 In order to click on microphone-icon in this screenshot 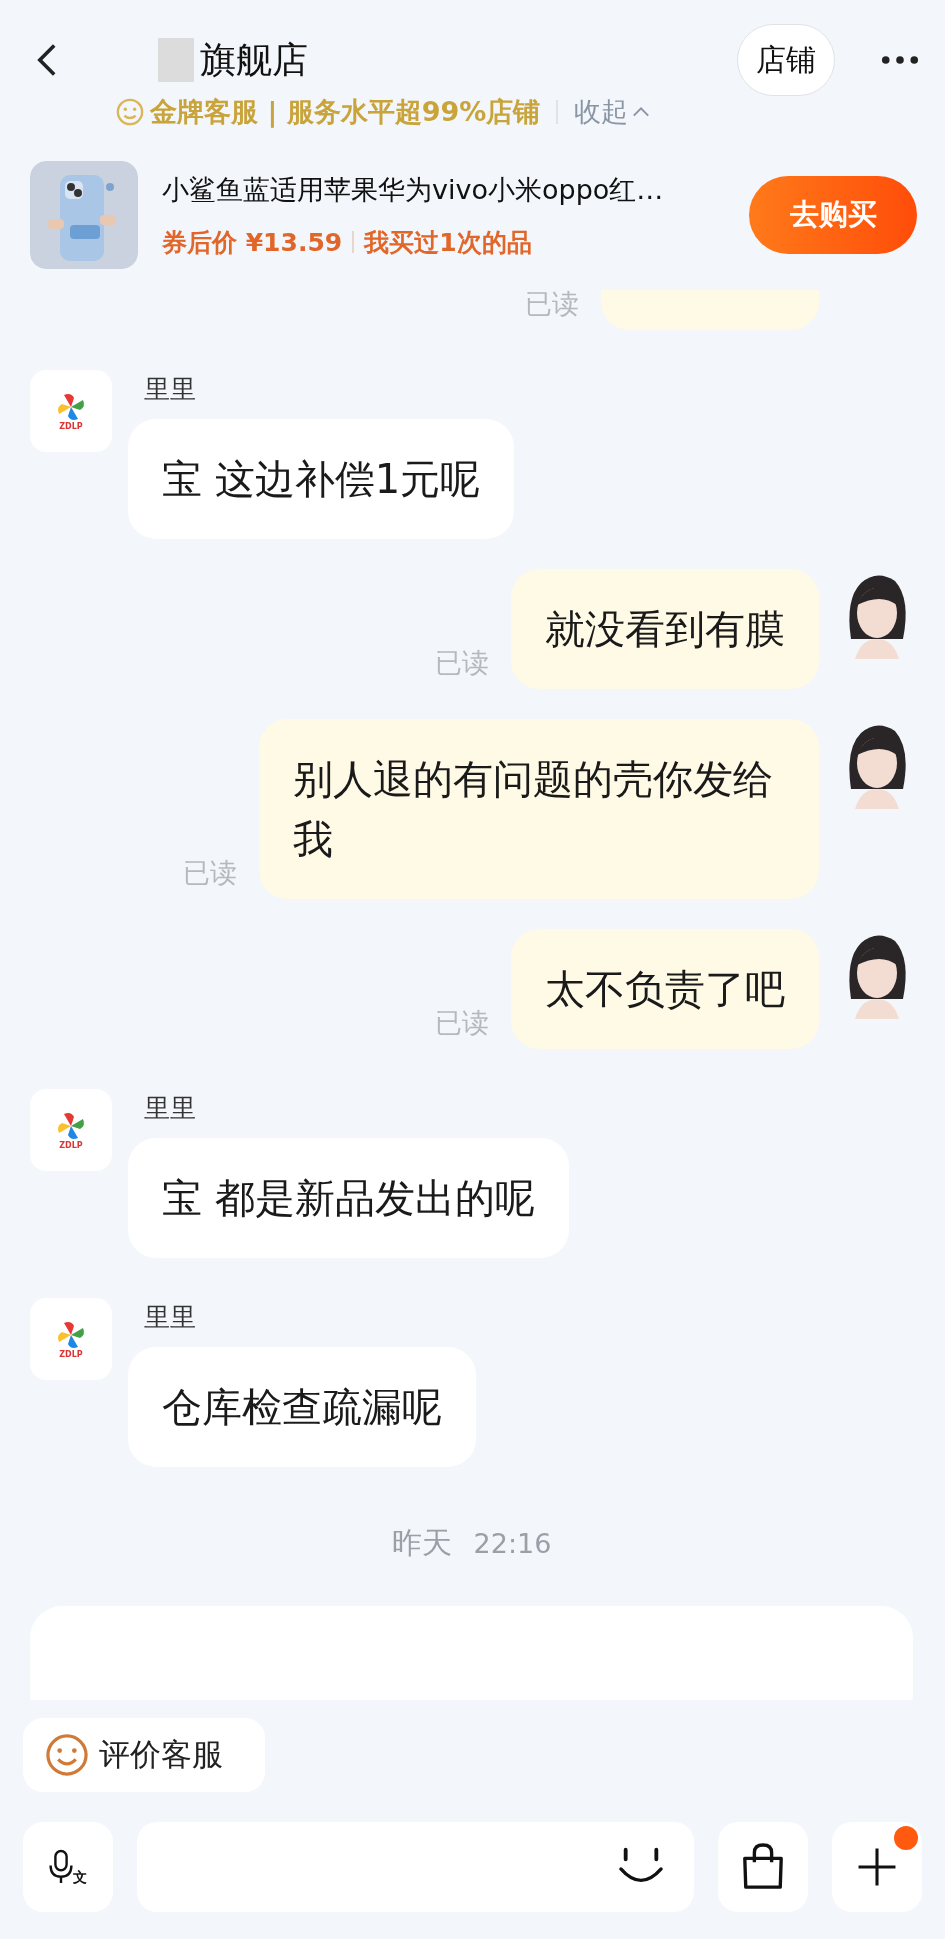, I will do `click(61, 1867)`.